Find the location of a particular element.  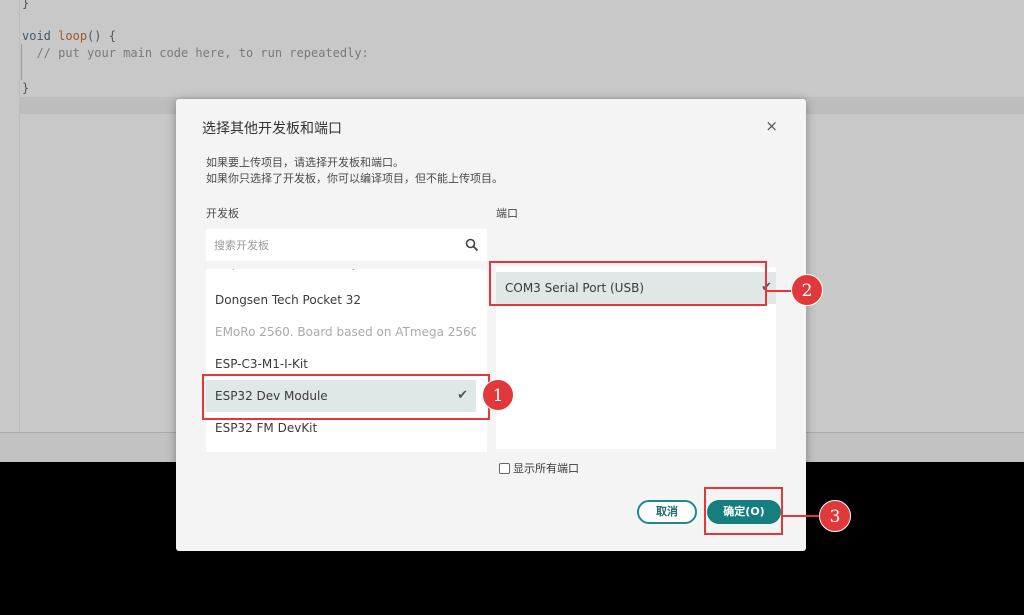

annotation-box-ok is located at coordinates (743, 511).